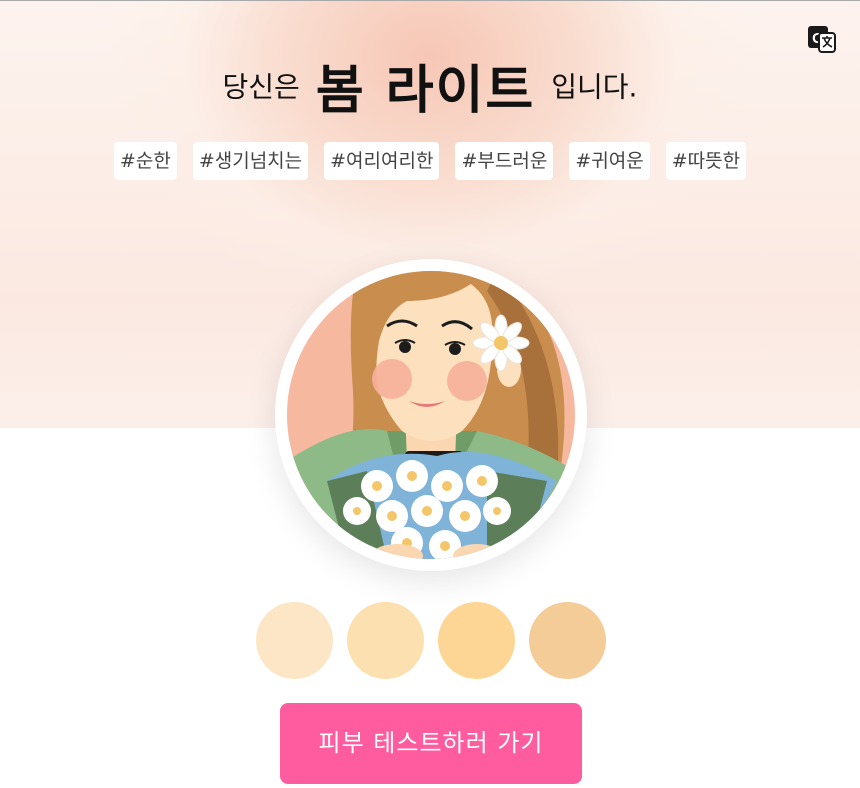 This screenshot has width=860, height=788. Describe the element at coordinates (504, 161) in the screenshot. I see `tag-item: #부드러운` at that location.